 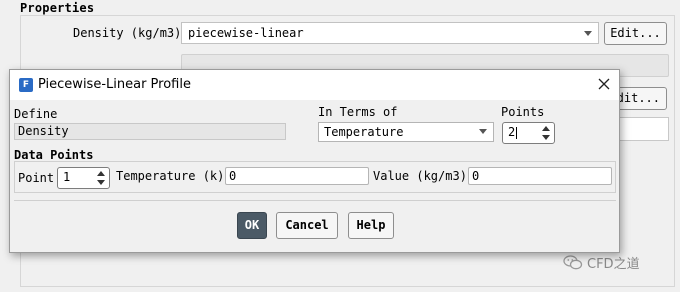 What do you see at coordinates (307, 225) in the screenshot?
I see `cancel-button: Cancel` at bounding box center [307, 225].